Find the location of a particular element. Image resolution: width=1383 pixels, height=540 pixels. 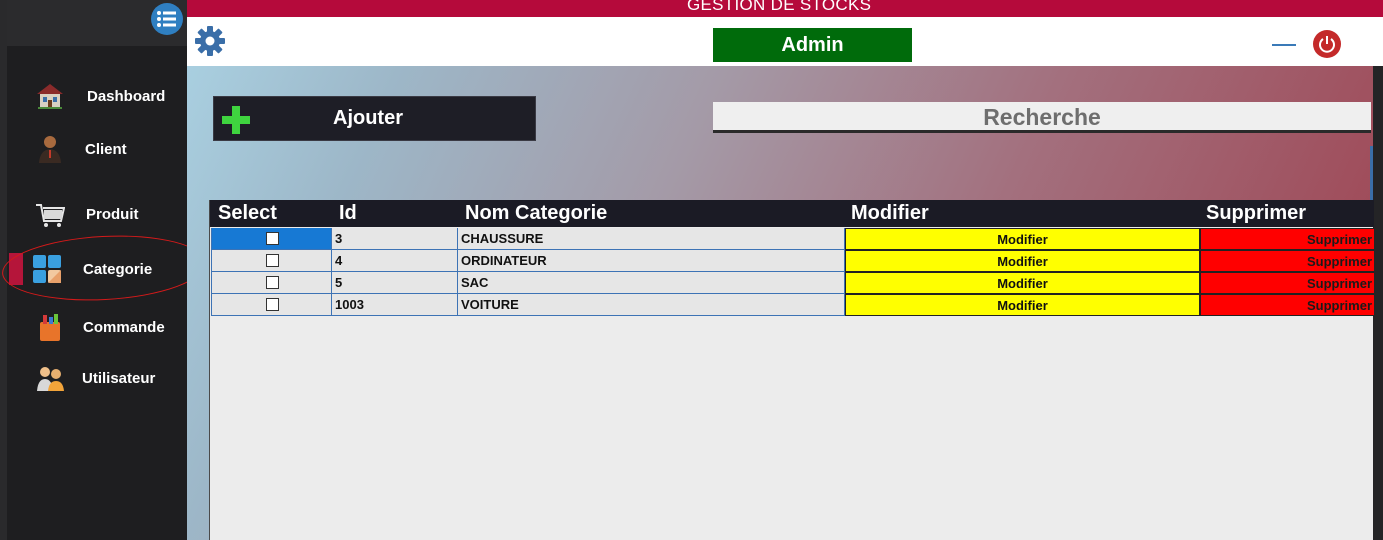

sidebar-item-commande: Commande is located at coordinates (97, 327).